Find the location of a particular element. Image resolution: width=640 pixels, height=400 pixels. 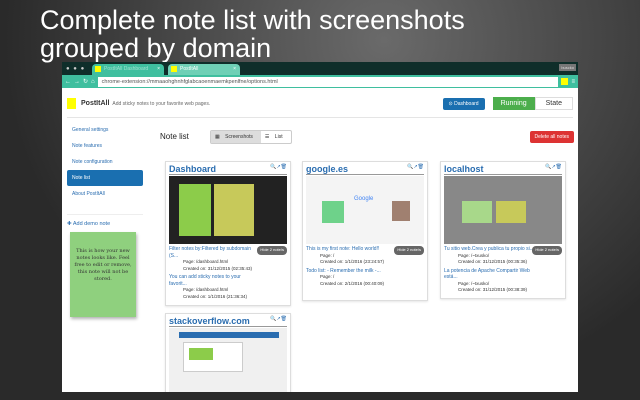

view-toggle: ▦ Screenshots ☰ List is located at coordinates (251, 137).